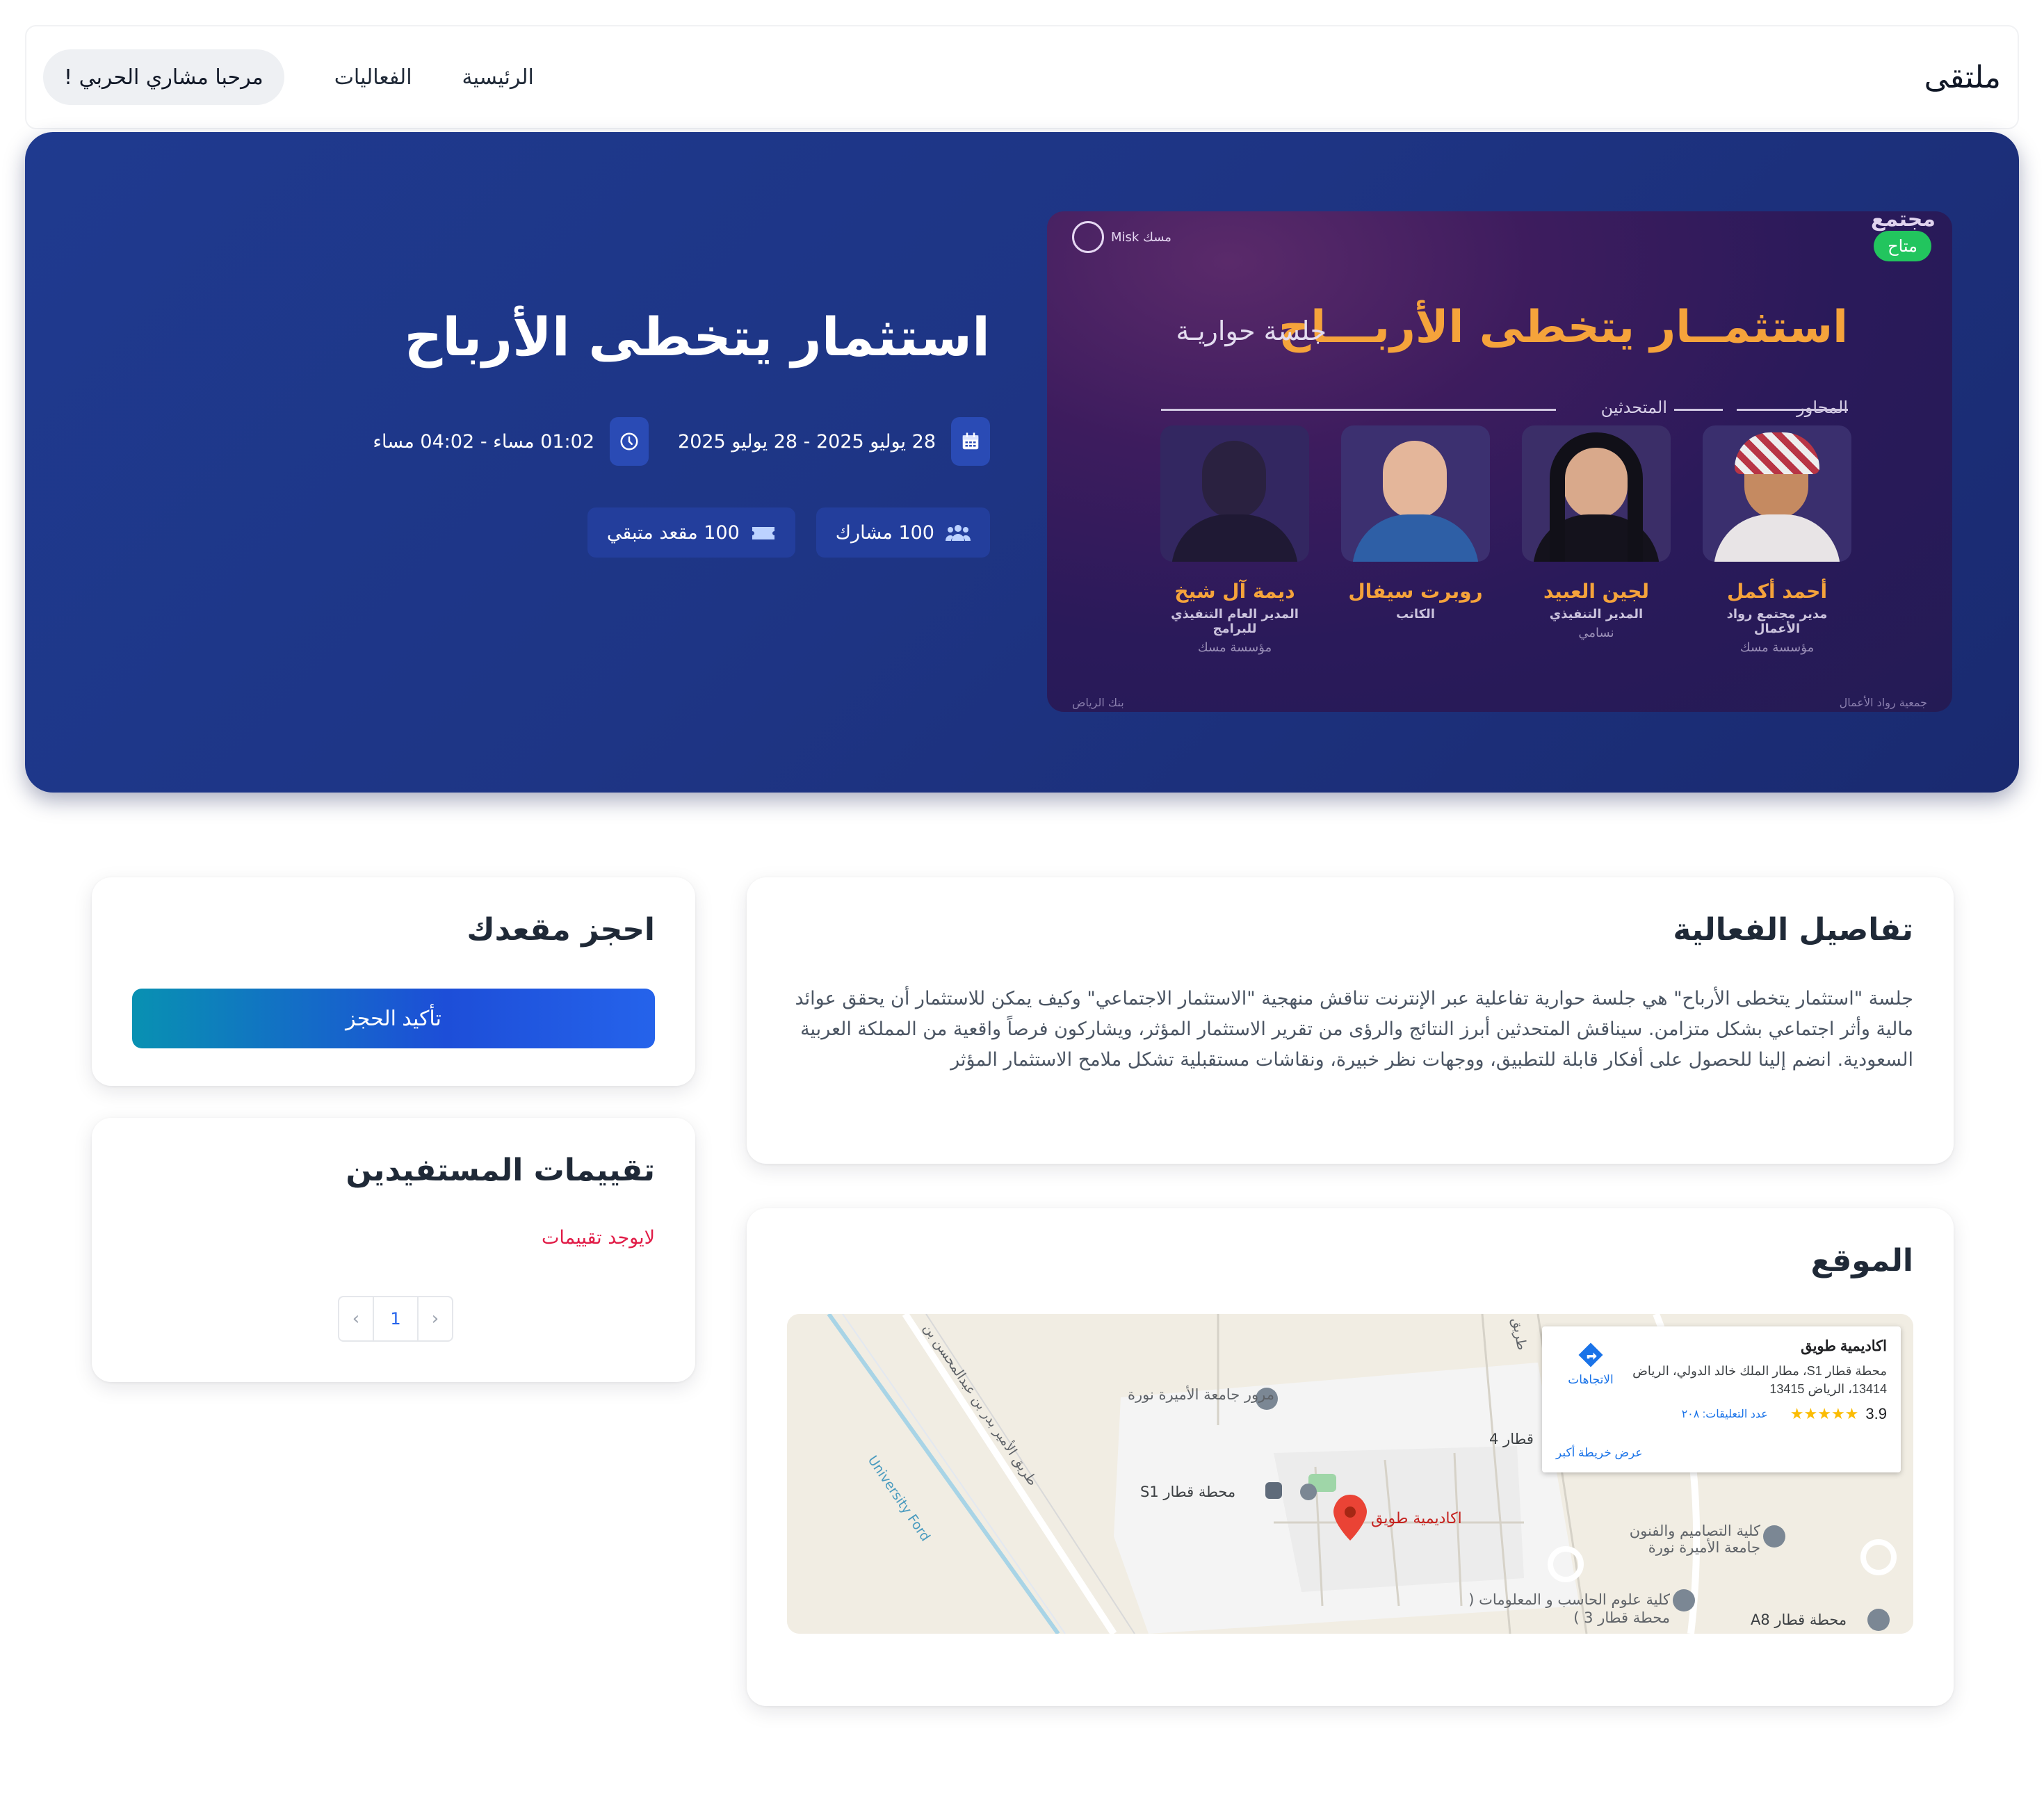 The image size is (2044, 1811). What do you see at coordinates (1876, 1414) in the screenshot?
I see `map-rating-value: 3.9` at bounding box center [1876, 1414].